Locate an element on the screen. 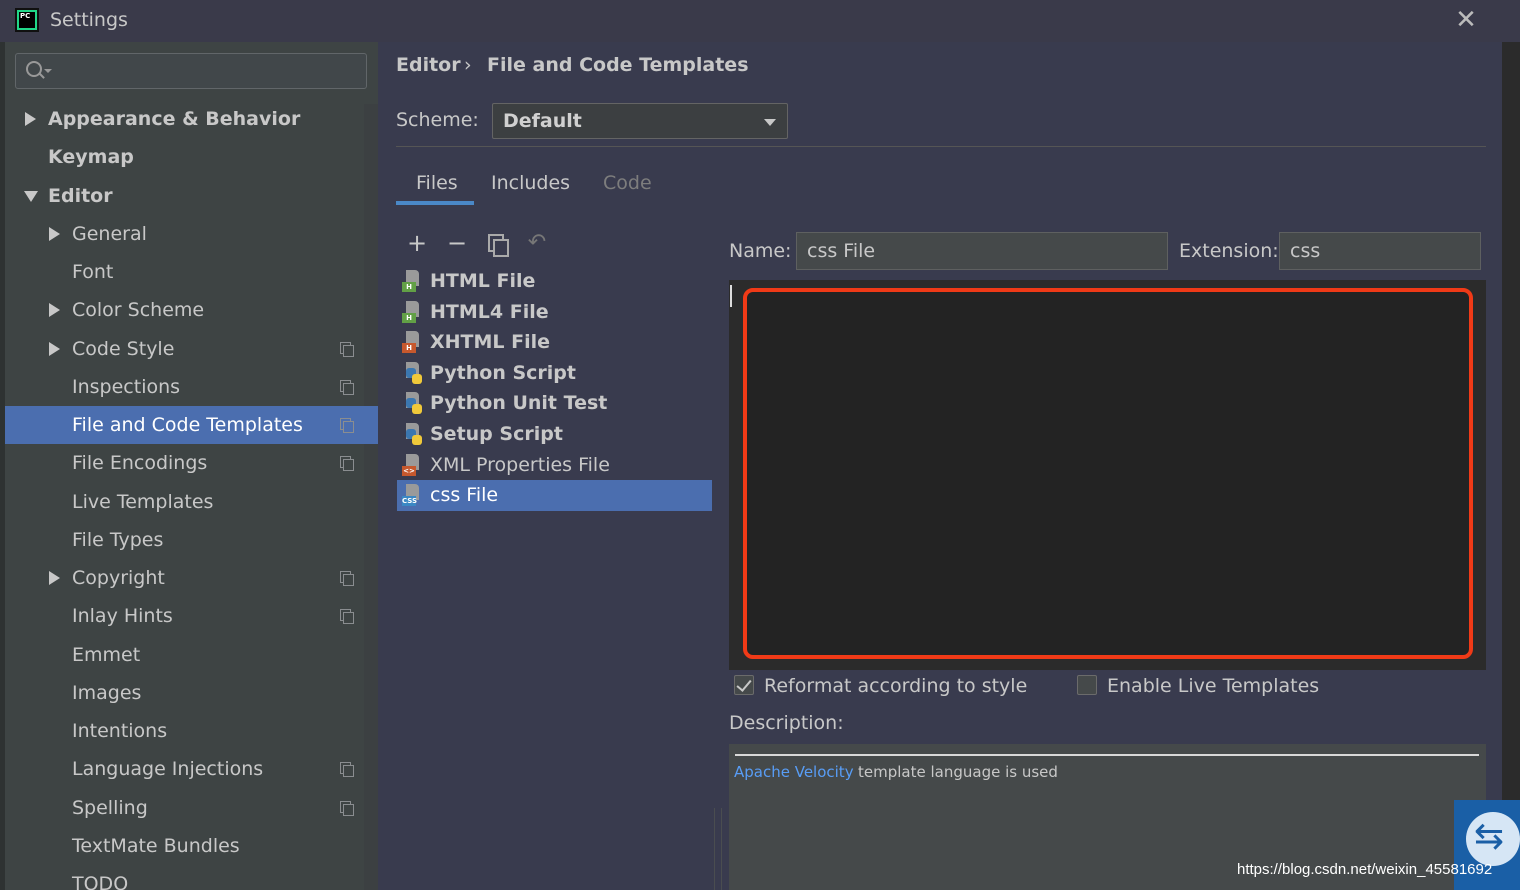  file-type-badge: CSS is located at coordinates (410, 501).